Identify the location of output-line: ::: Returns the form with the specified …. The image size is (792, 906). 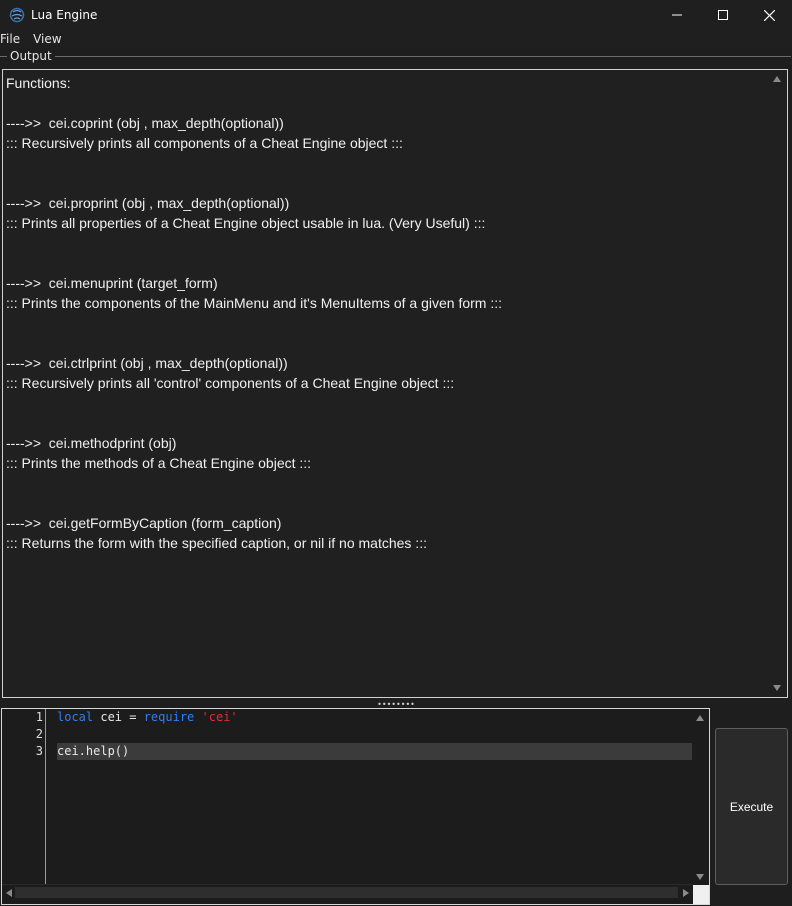
(216, 543).